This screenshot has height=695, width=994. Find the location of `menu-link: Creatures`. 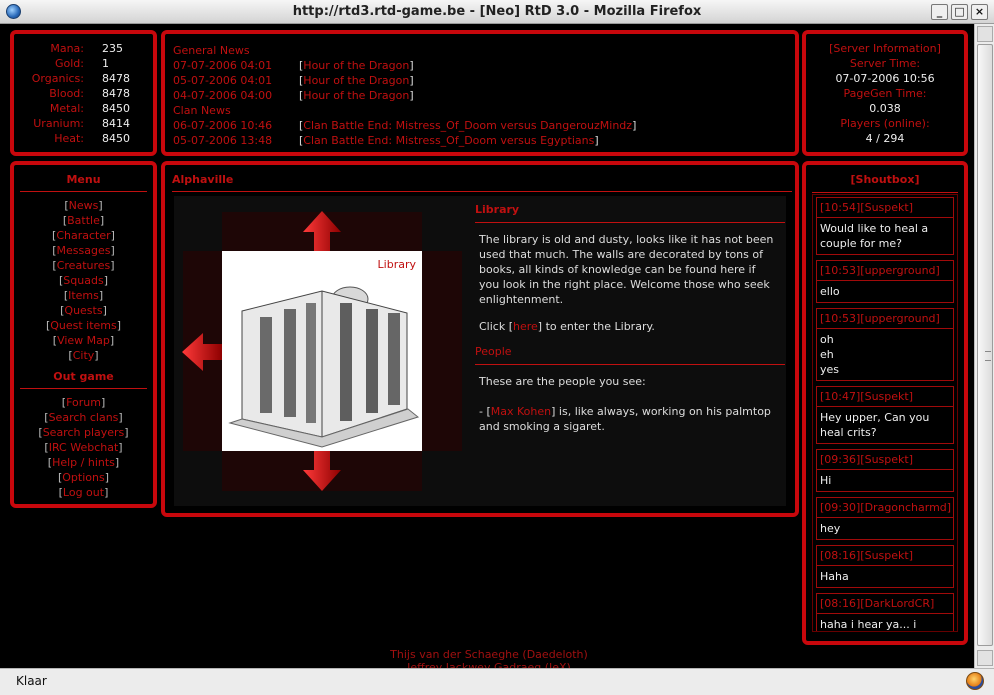

menu-link: Creatures is located at coordinates (84, 265).